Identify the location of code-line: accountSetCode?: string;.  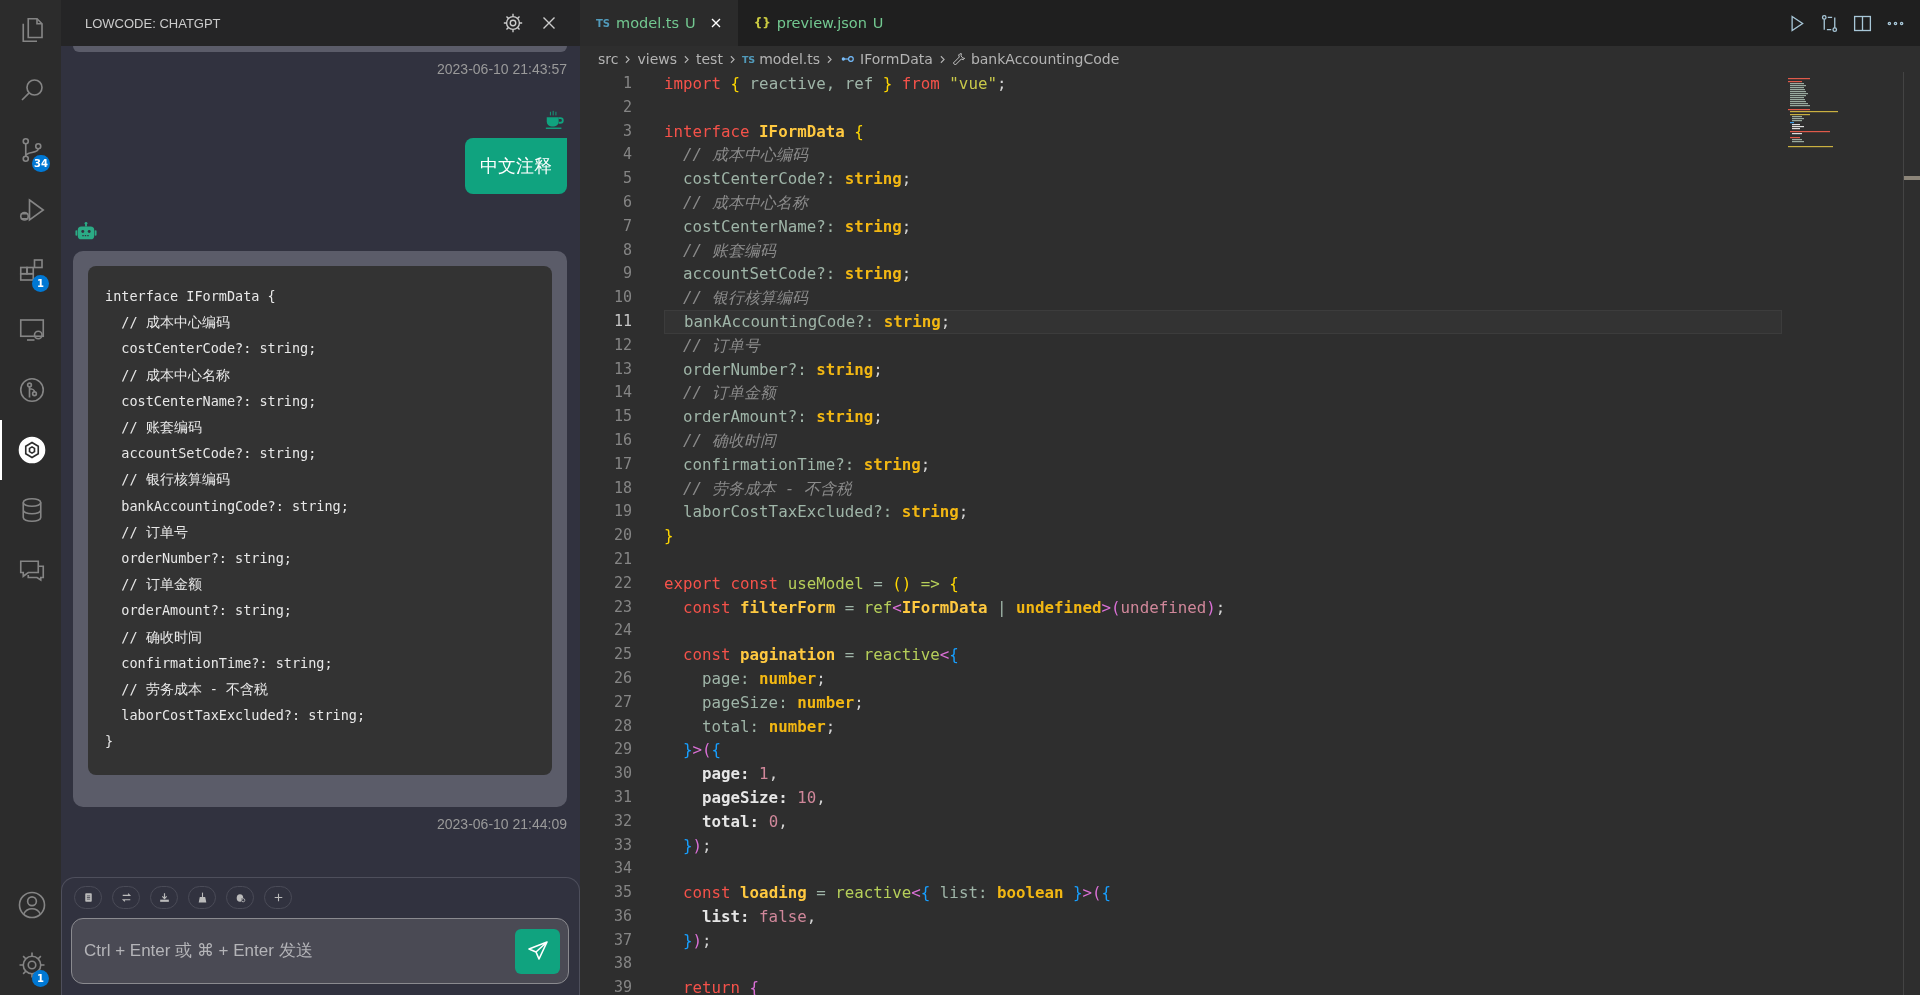
(797, 274).